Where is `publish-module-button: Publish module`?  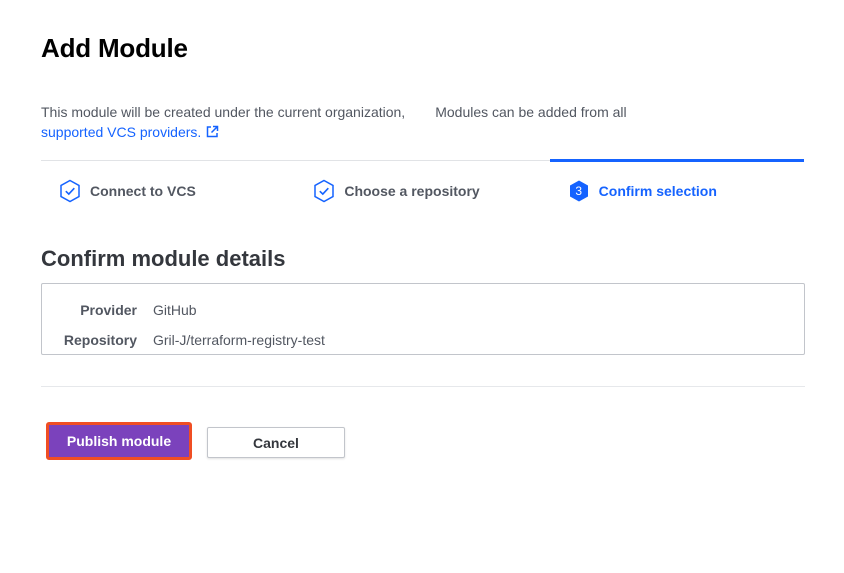
publish-module-button: Publish module is located at coordinates (119, 441).